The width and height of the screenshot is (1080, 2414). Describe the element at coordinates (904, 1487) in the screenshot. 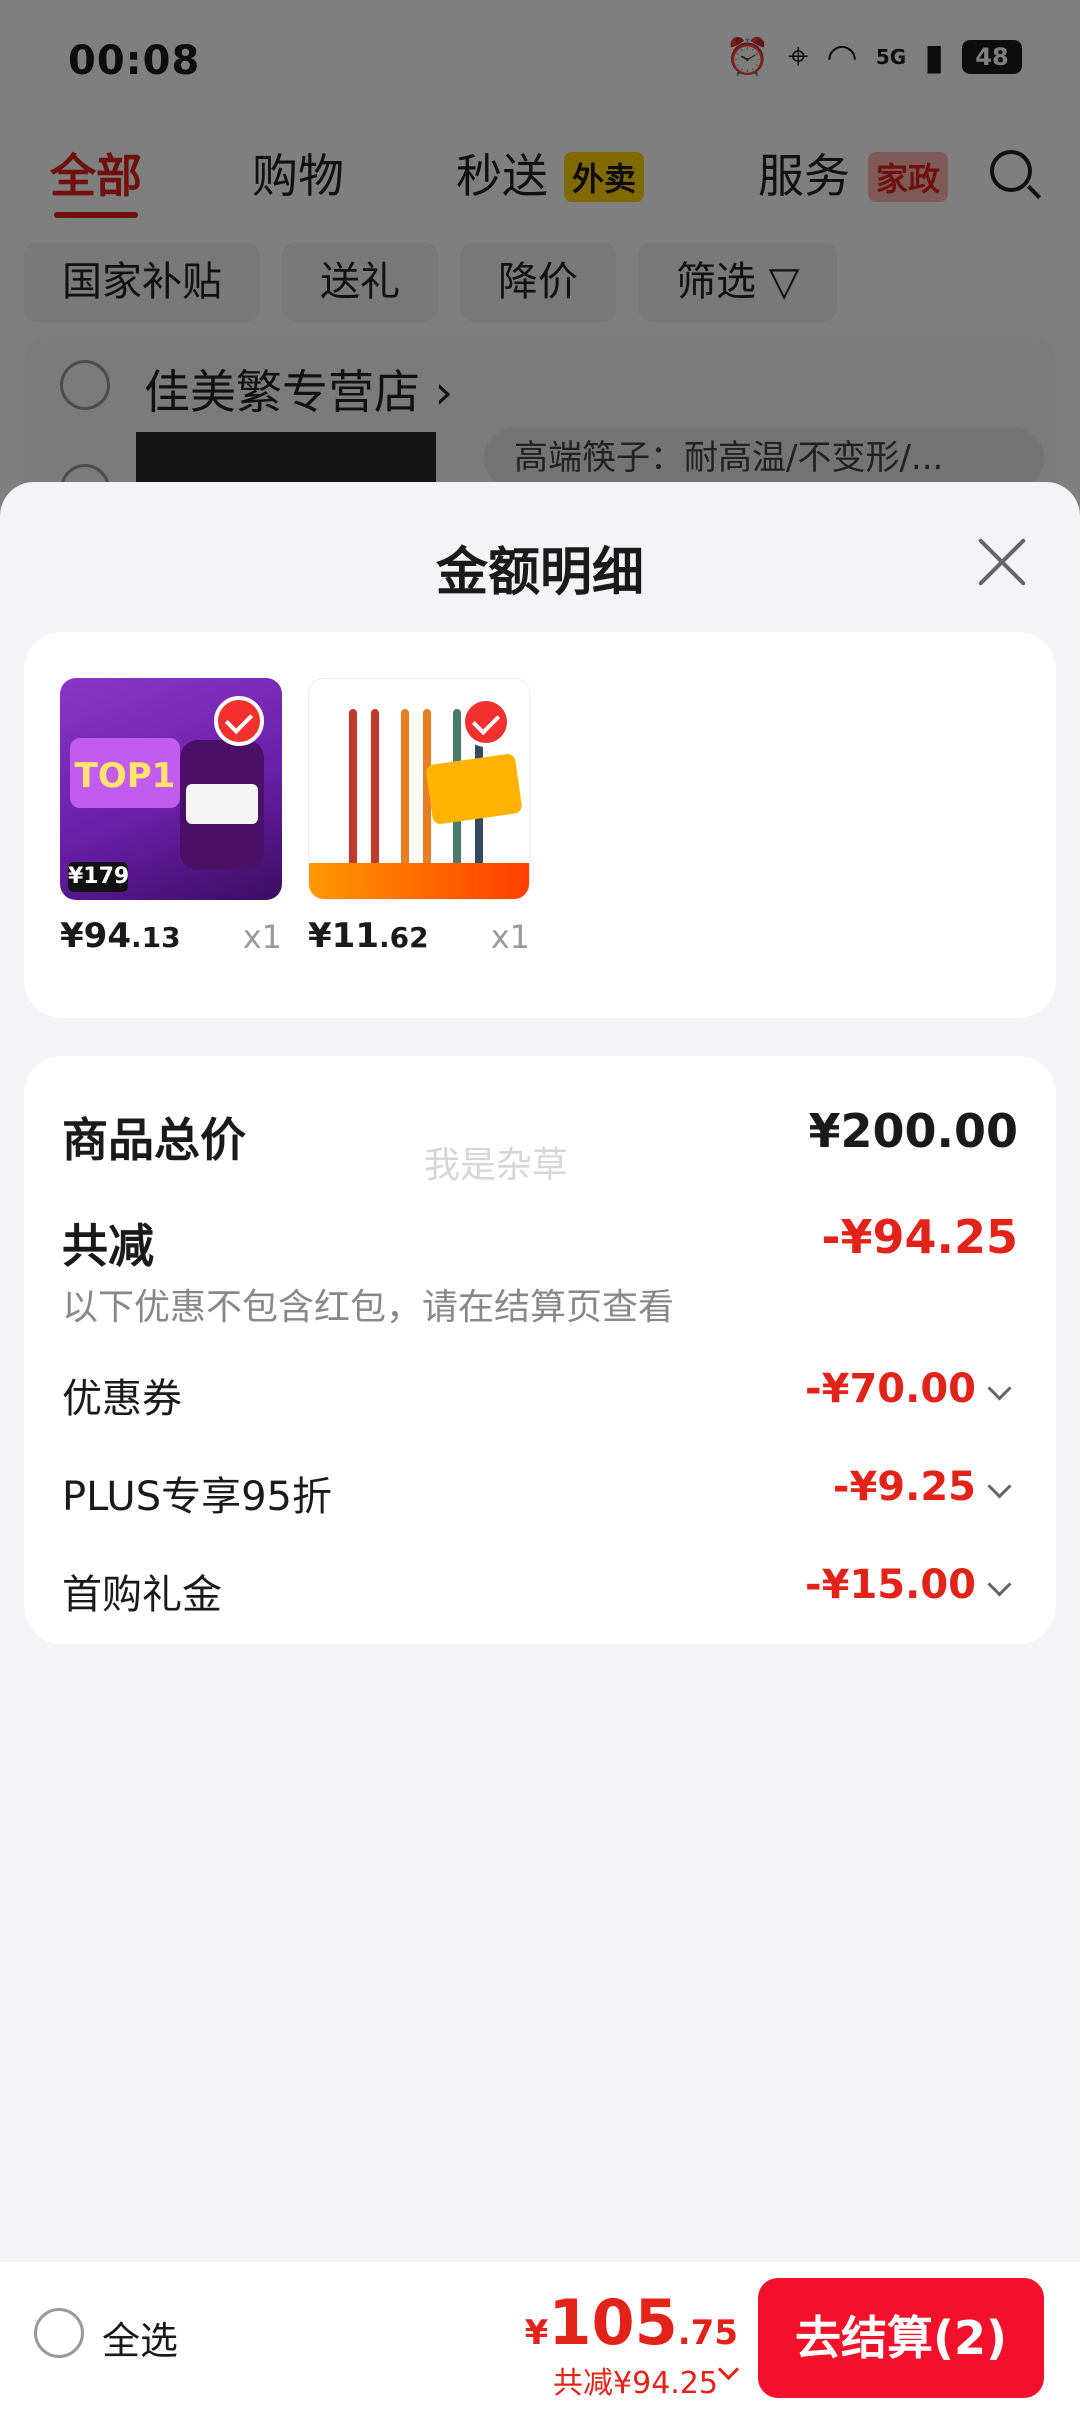

I see `plus-discount-value: -¥9.25` at that location.